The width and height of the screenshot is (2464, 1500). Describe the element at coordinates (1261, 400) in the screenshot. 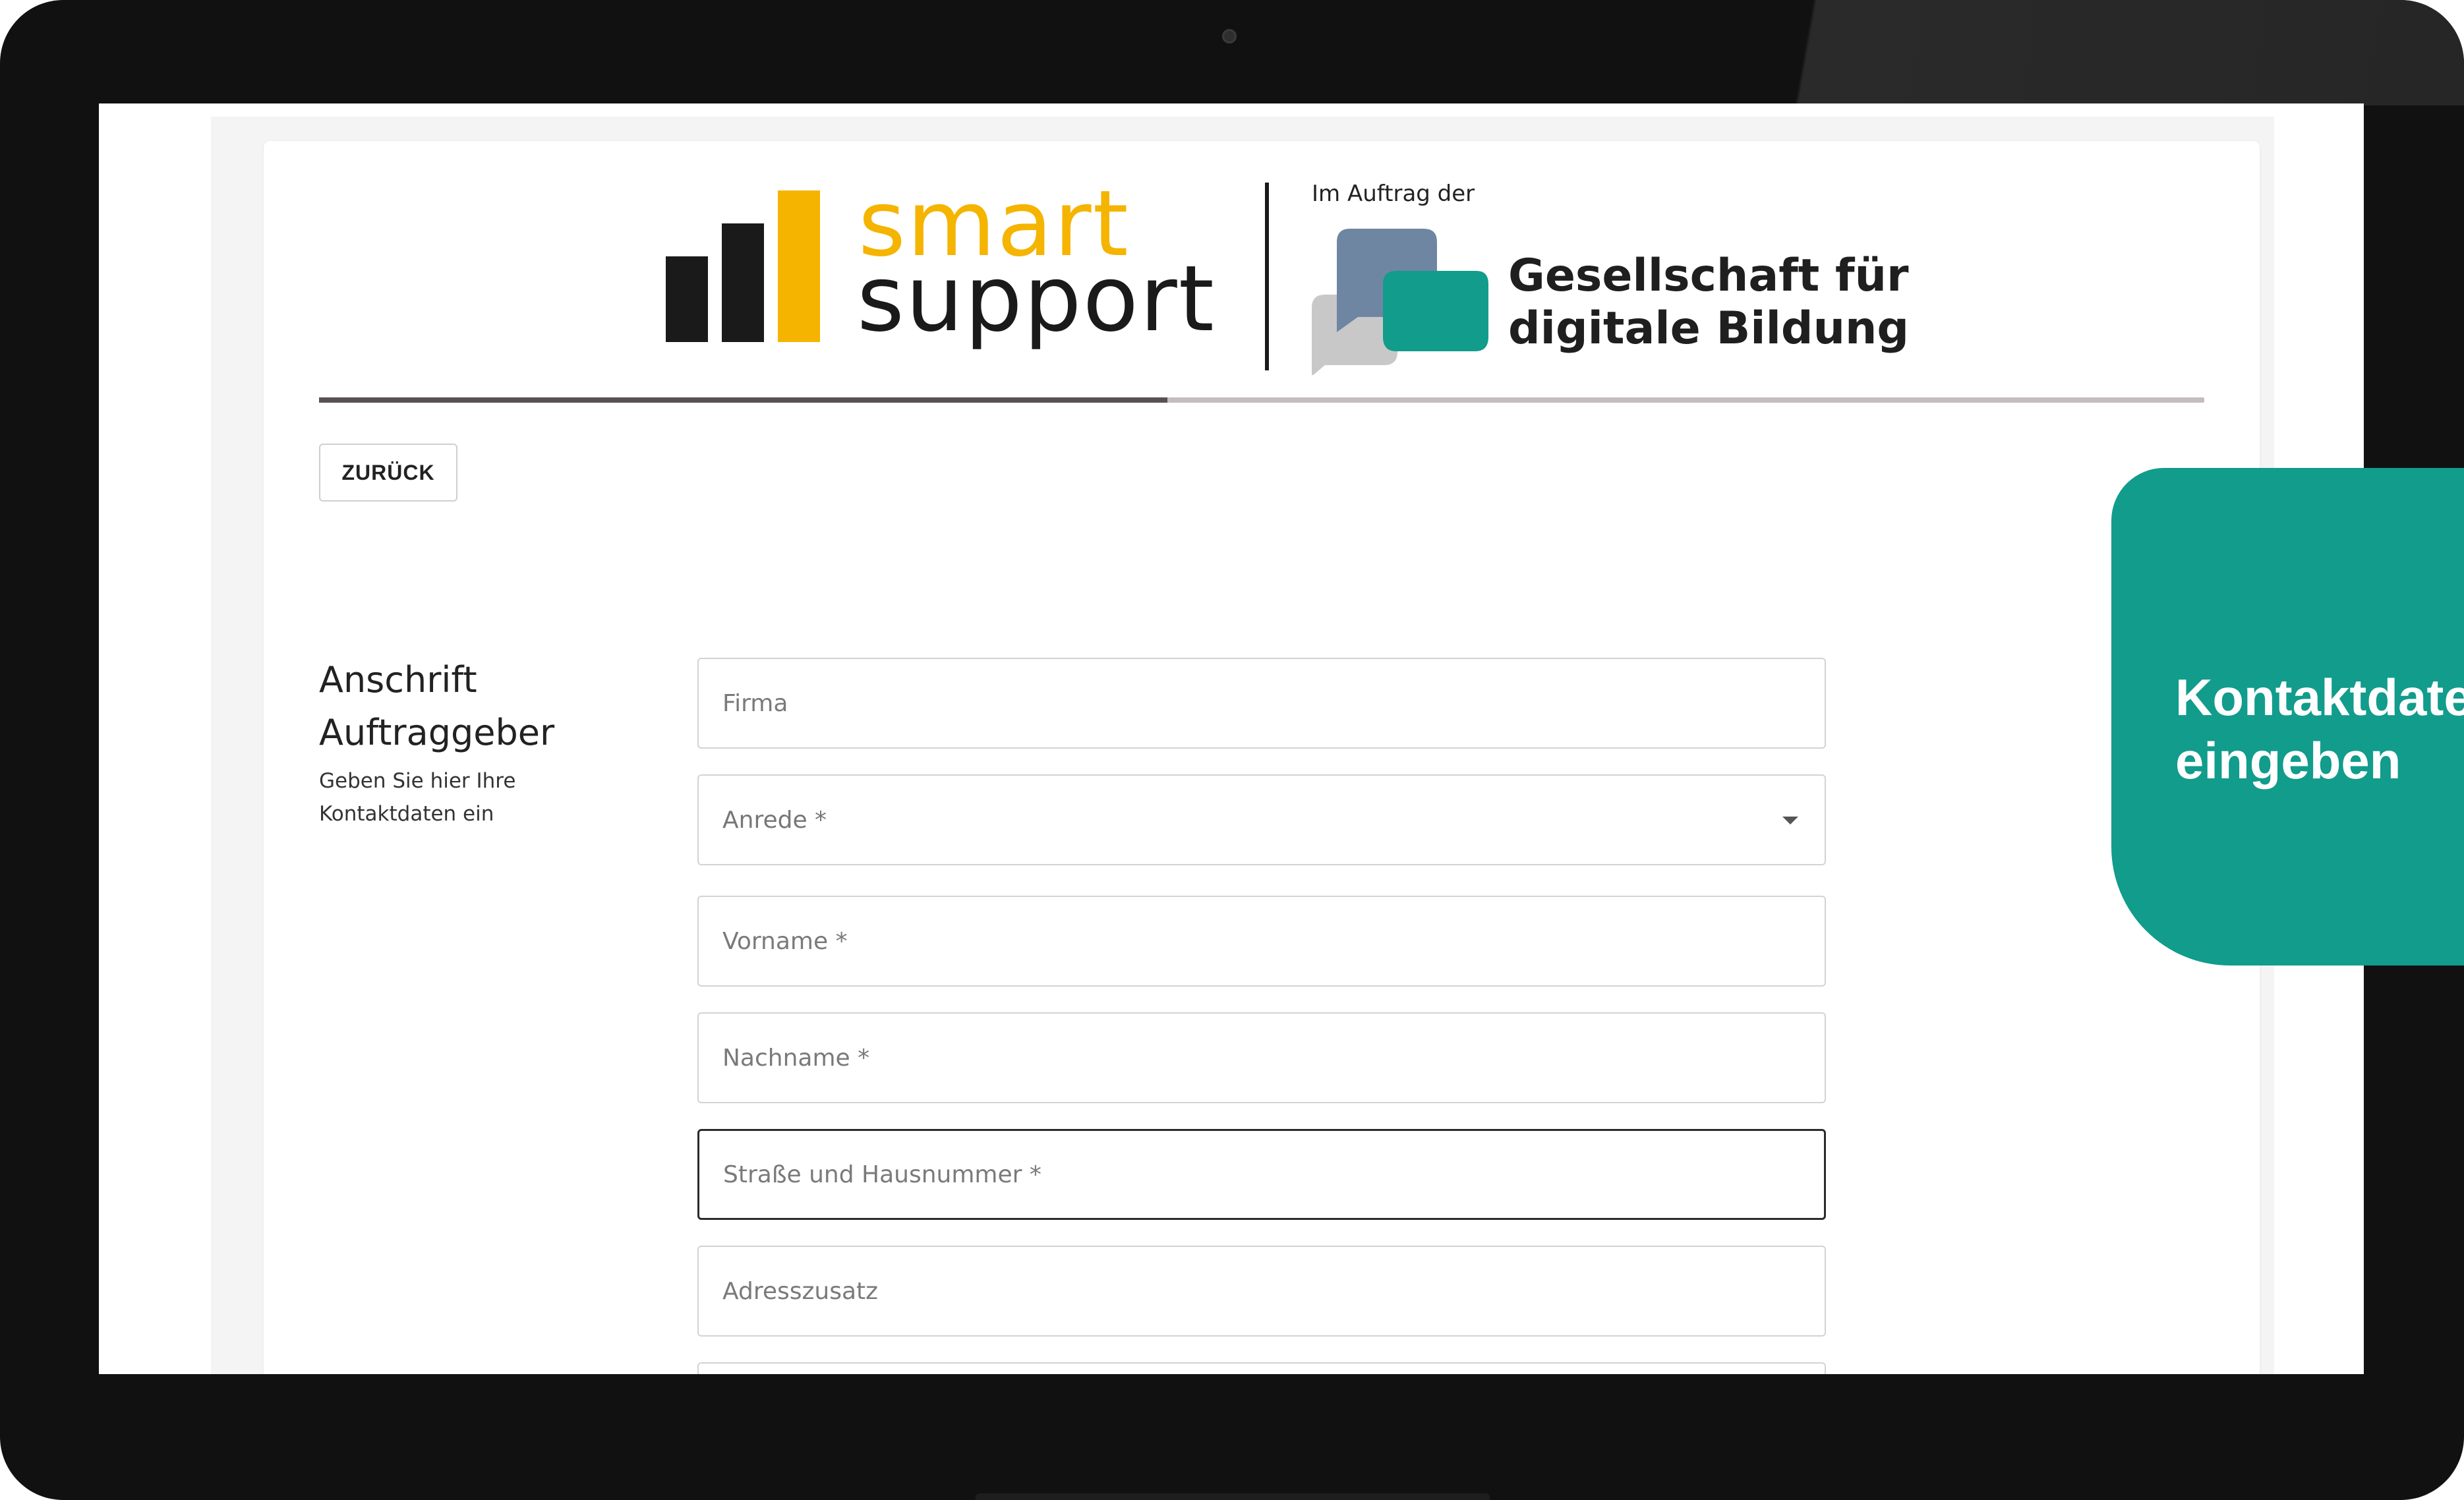

I see `progress-bar` at that location.